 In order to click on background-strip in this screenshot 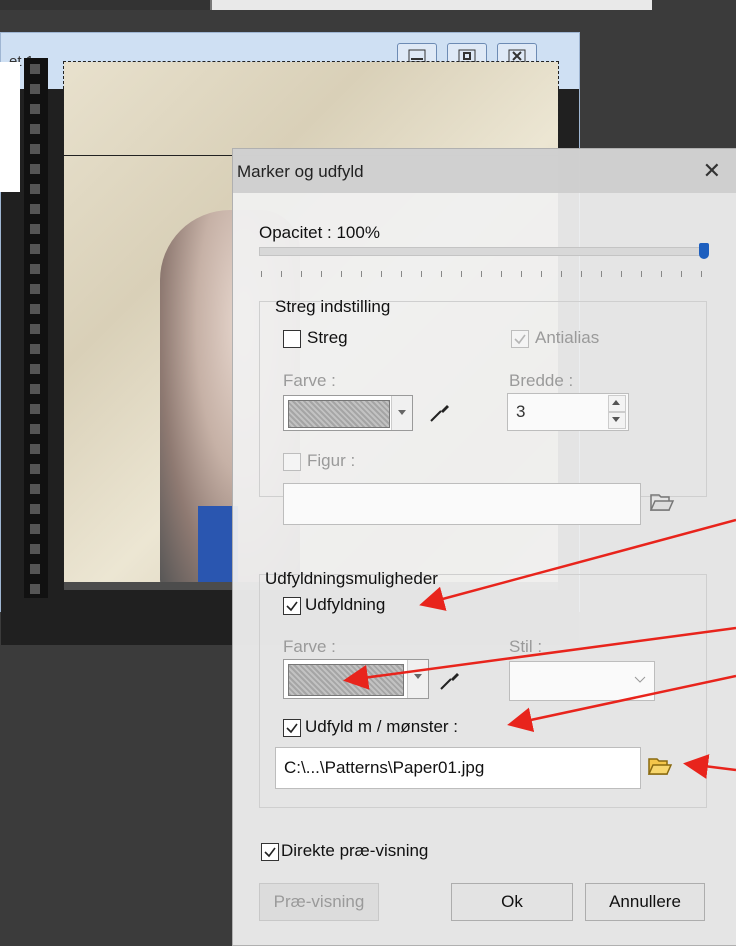, I will do `click(105, 5)`.